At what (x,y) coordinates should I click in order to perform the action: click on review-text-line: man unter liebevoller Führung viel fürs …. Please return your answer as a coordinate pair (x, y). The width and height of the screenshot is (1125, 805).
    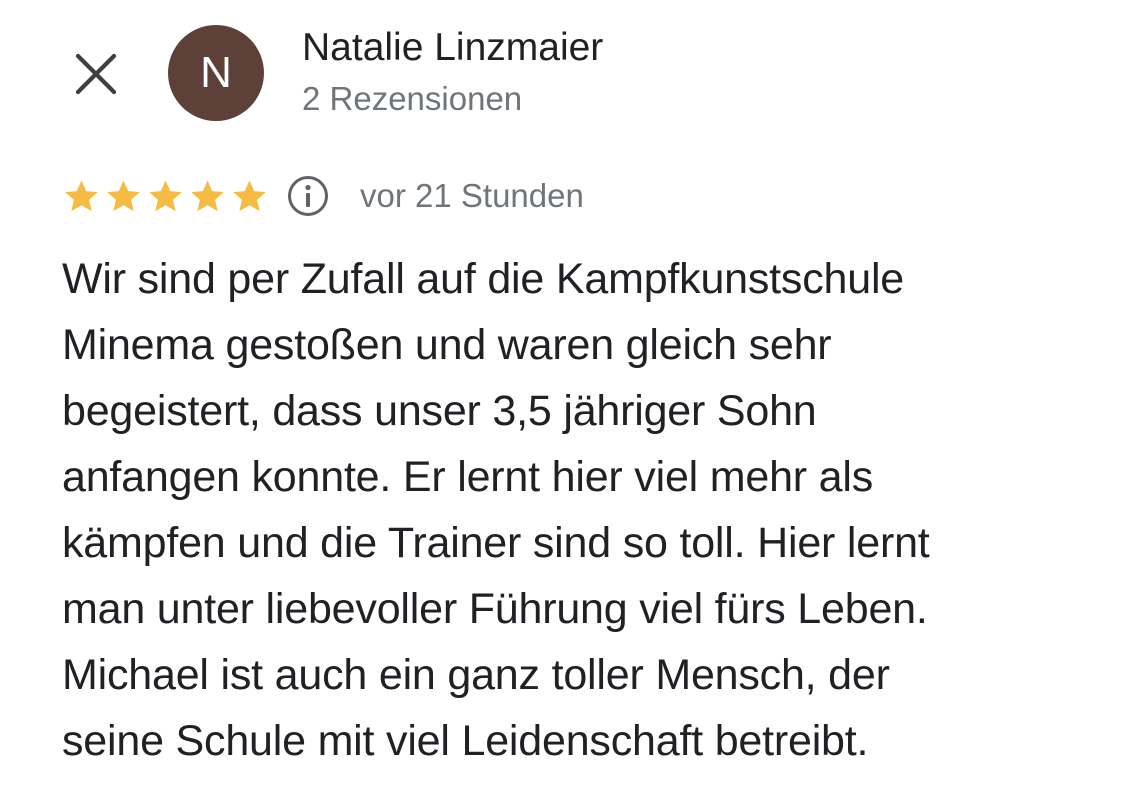
    Looking at the image, I should click on (495, 609).